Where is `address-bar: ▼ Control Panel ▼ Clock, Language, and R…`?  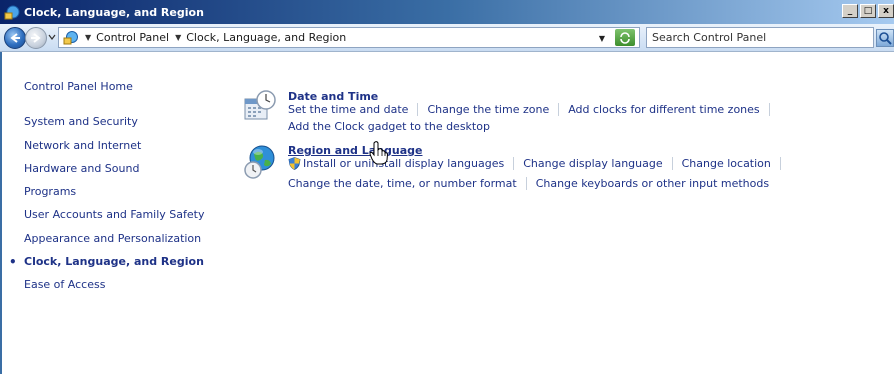 address-bar: ▼ Control Panel ▼ Clock, Language, and R… is located at coordinates (349, 37).